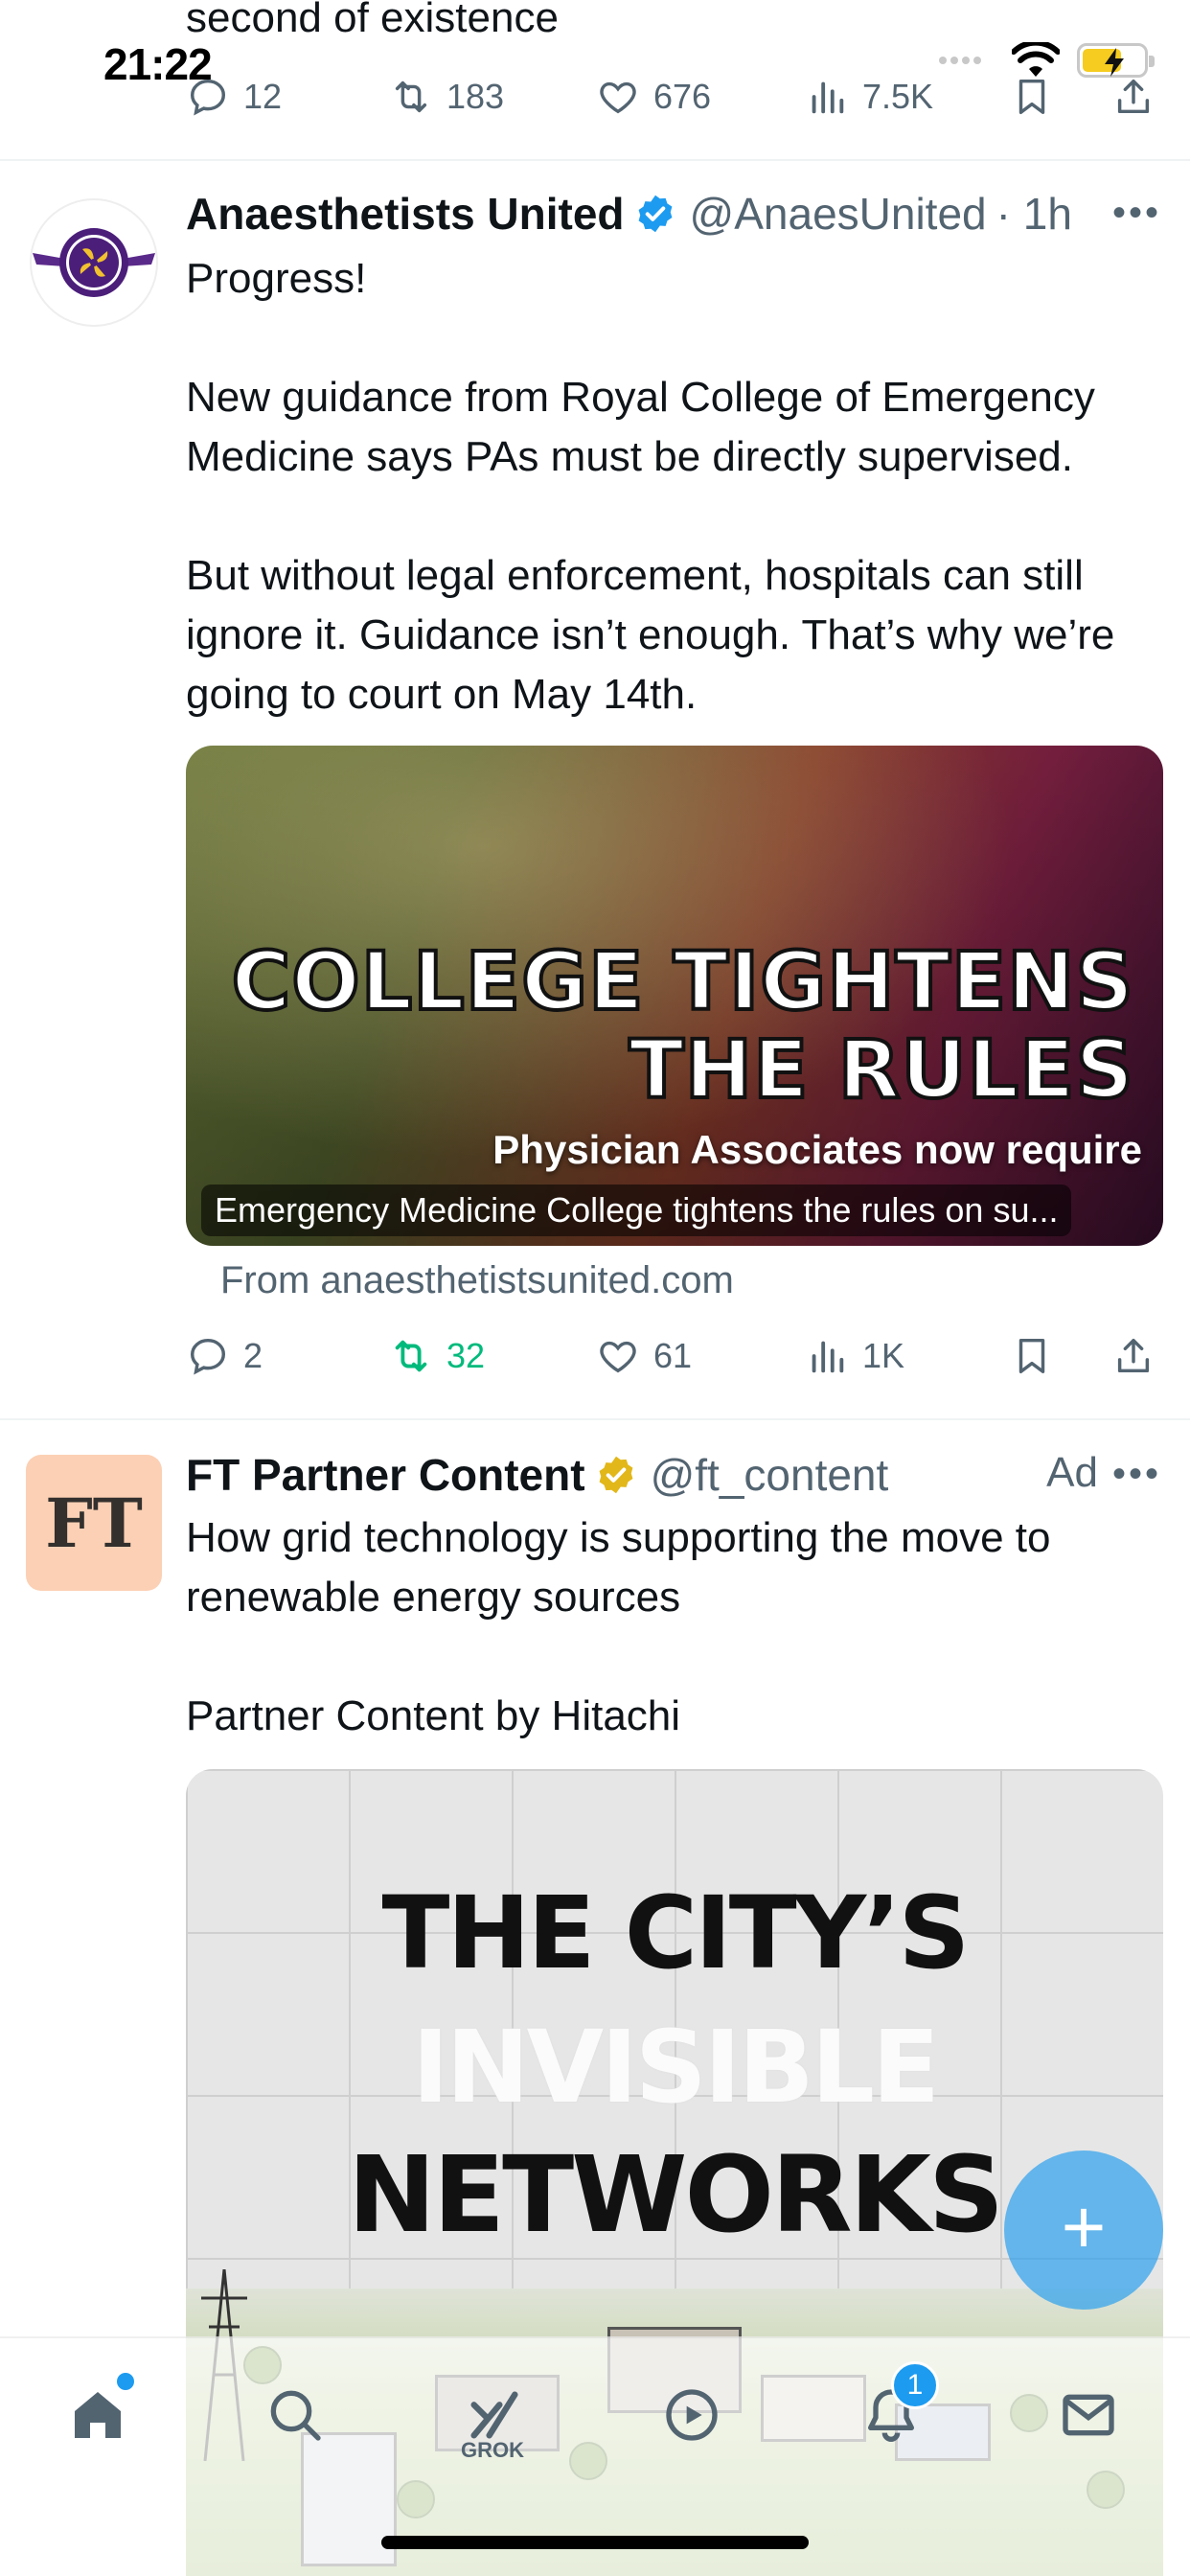 This screenshot has height=2576, width=1190. Describe the element at coordinates (644, 1356) in the screenshot. I see `like-button: 61` at that location.